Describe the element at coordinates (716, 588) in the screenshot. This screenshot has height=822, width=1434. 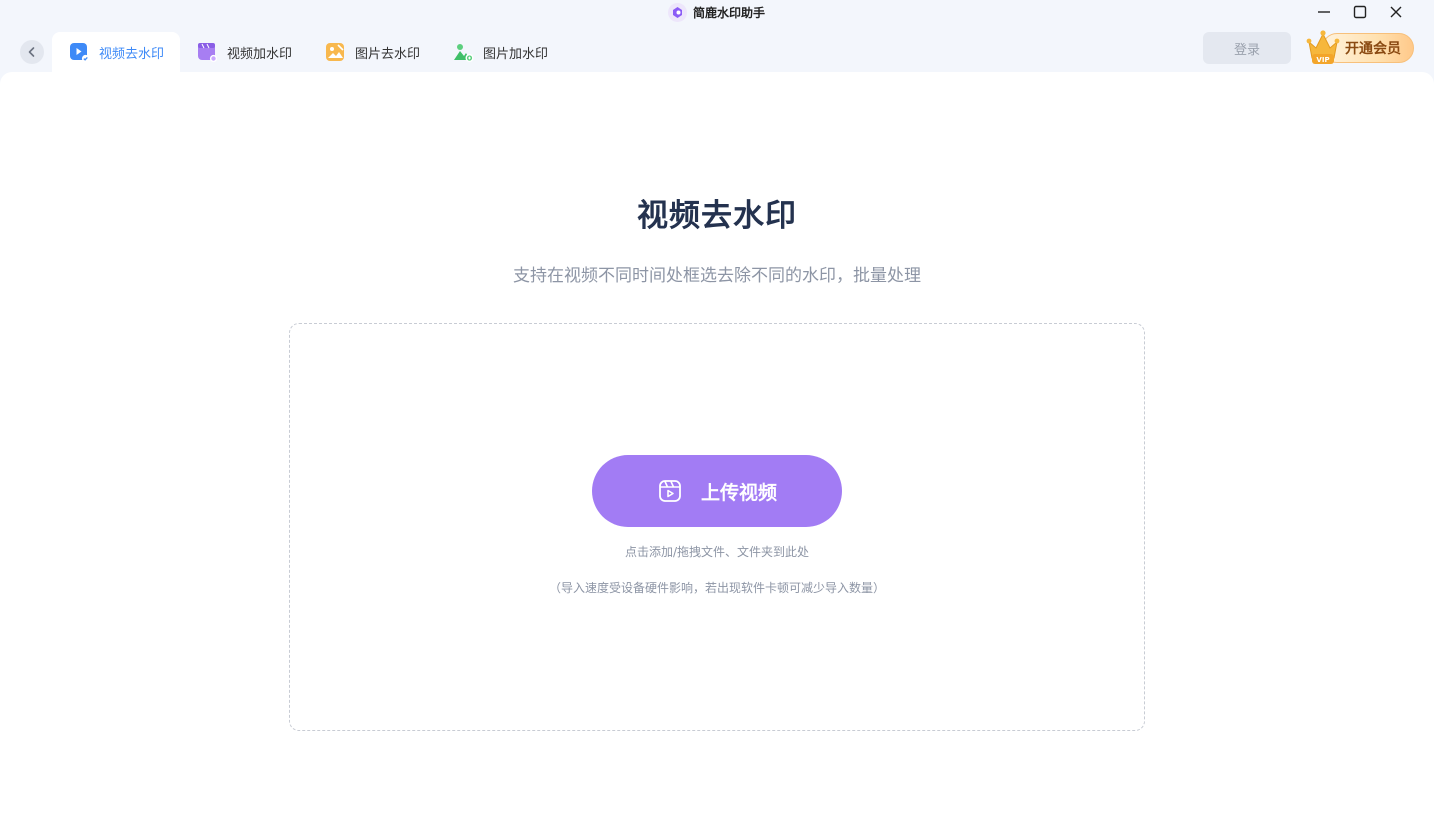
I see `import-speed-note: （导入速度受设备硬件影响，若出现软件卡顿可减少导入数量）` at that location.